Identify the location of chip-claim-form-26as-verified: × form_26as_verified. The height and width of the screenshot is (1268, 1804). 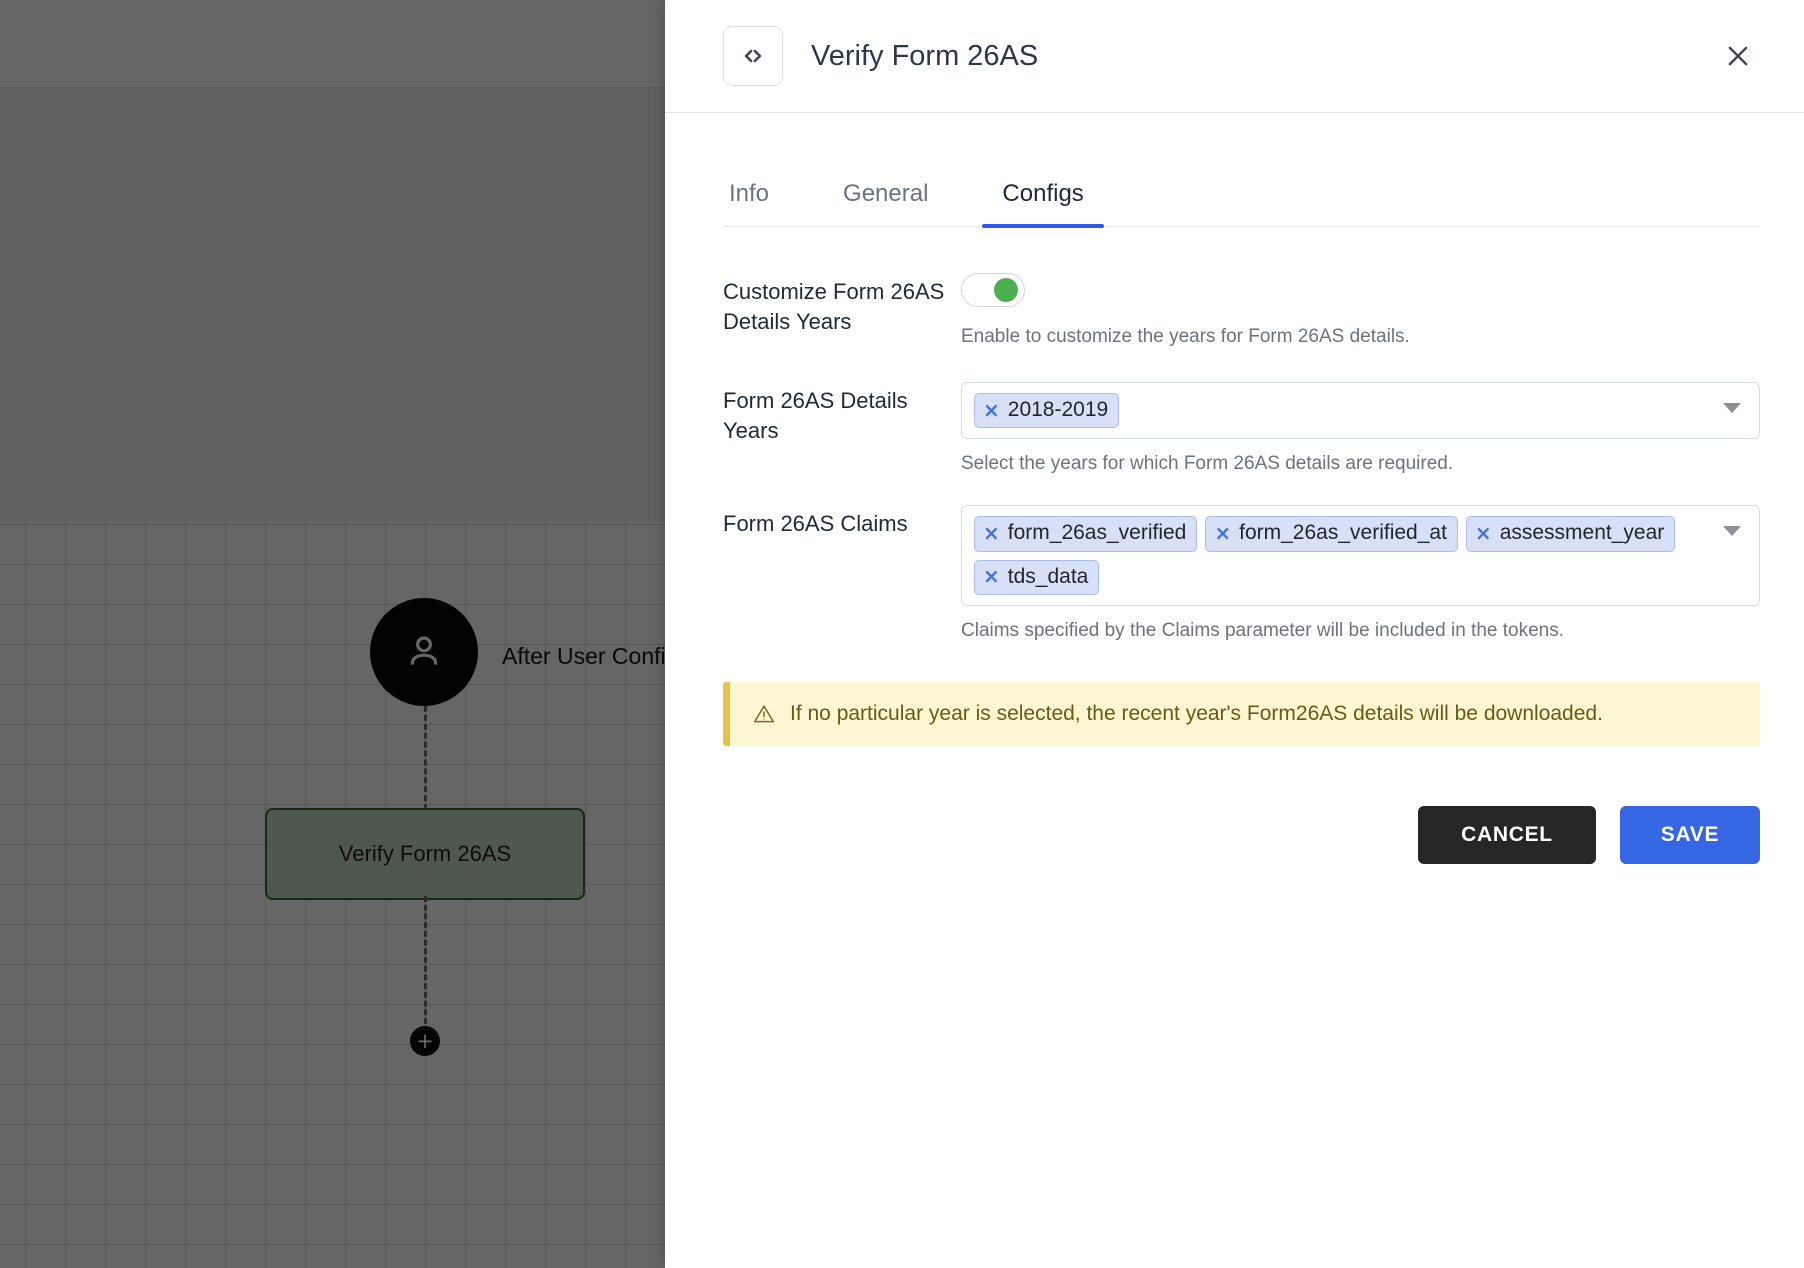
(1086, 534).